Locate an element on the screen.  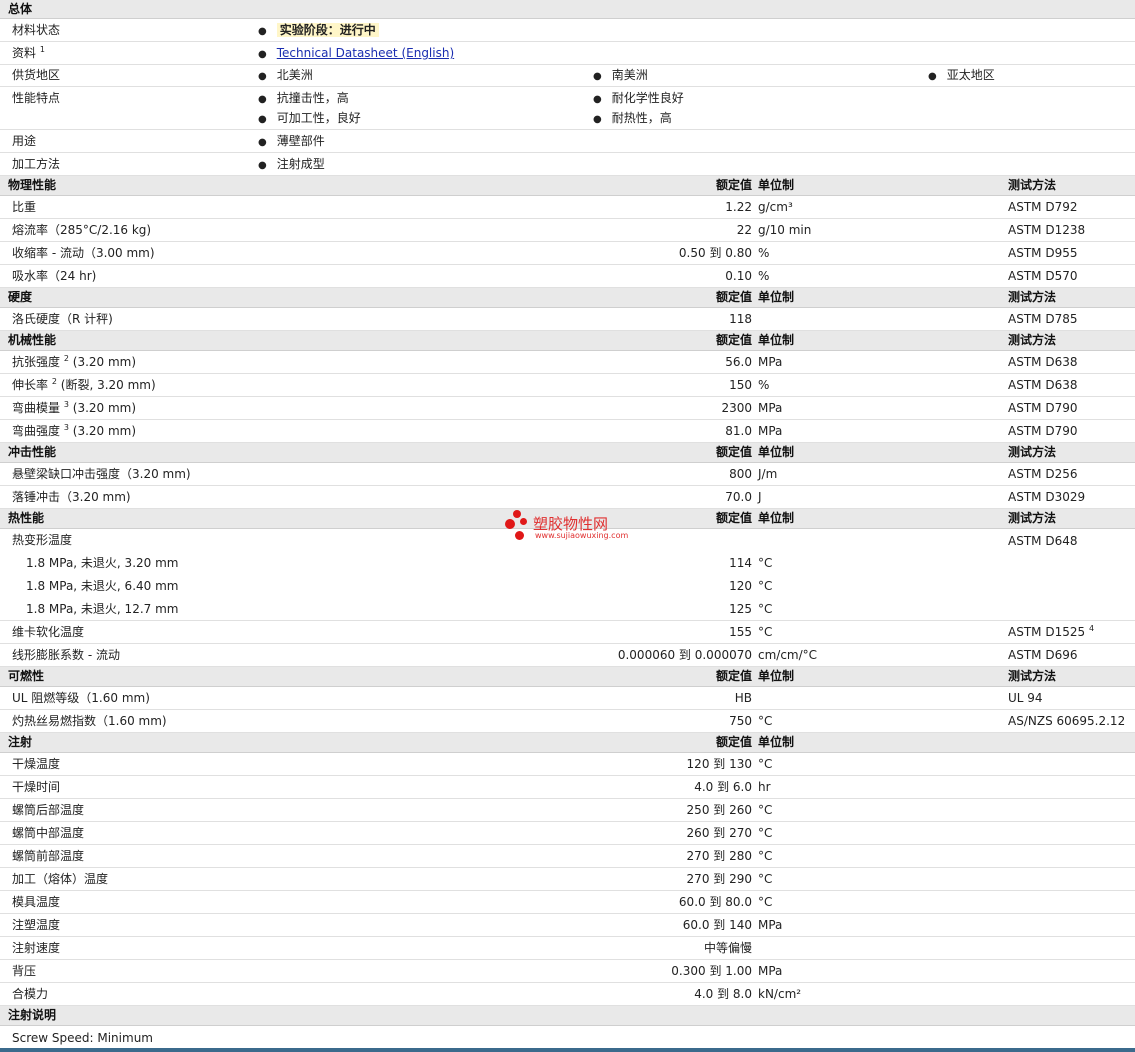
row-label: 弯曲强度 3 (3.20 mm) is located at coordinates (74, 431).